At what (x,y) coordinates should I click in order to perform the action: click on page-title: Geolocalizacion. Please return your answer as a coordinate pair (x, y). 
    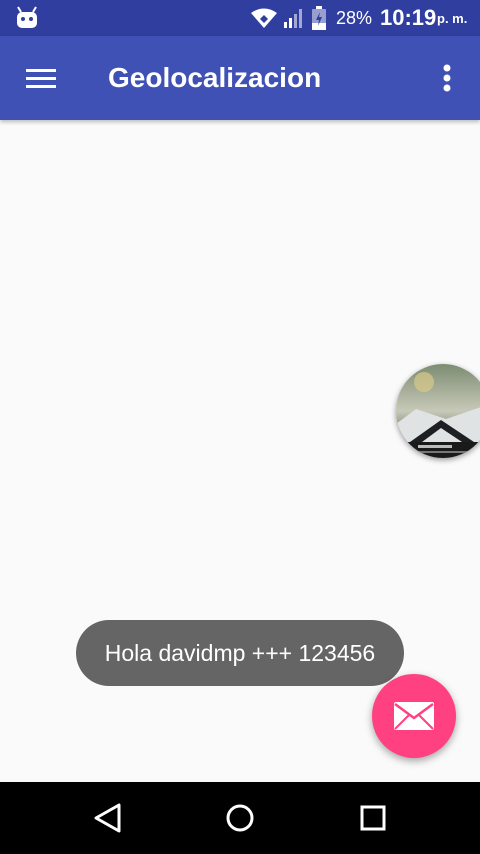
    Looking at the image, I should click on (215, 77).